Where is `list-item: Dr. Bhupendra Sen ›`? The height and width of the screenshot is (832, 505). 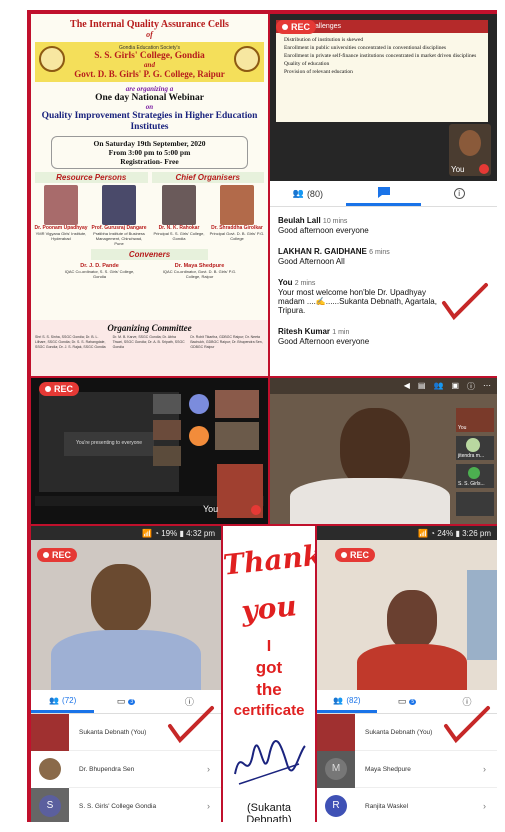
list-item: Dr. Bhupendra Sen › is located at coordinates (126, 769).